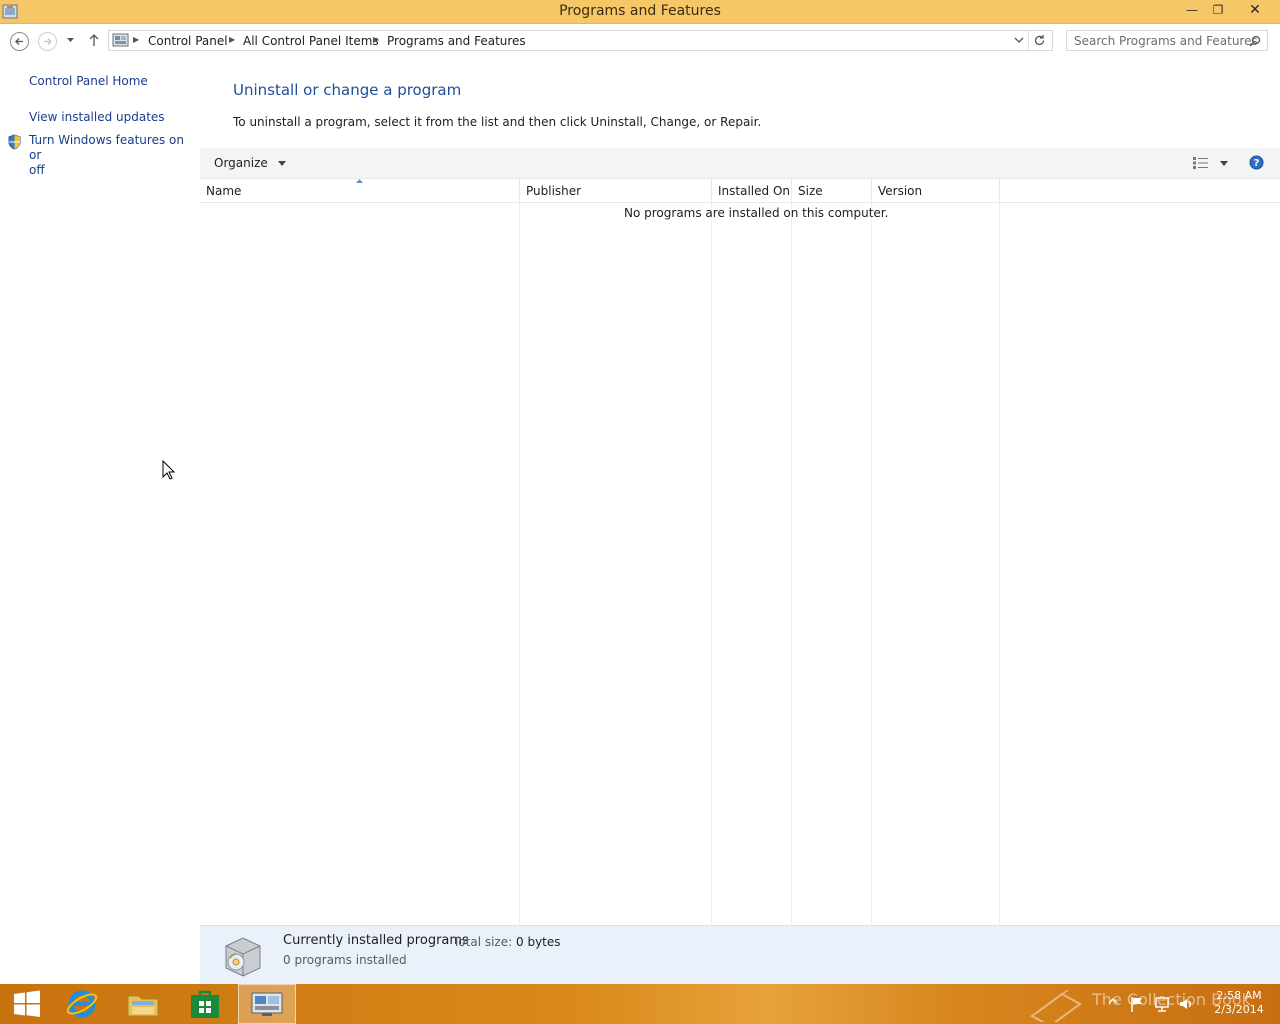  I want to click on clock-time: 2:58 AM, so click(1239, 995).